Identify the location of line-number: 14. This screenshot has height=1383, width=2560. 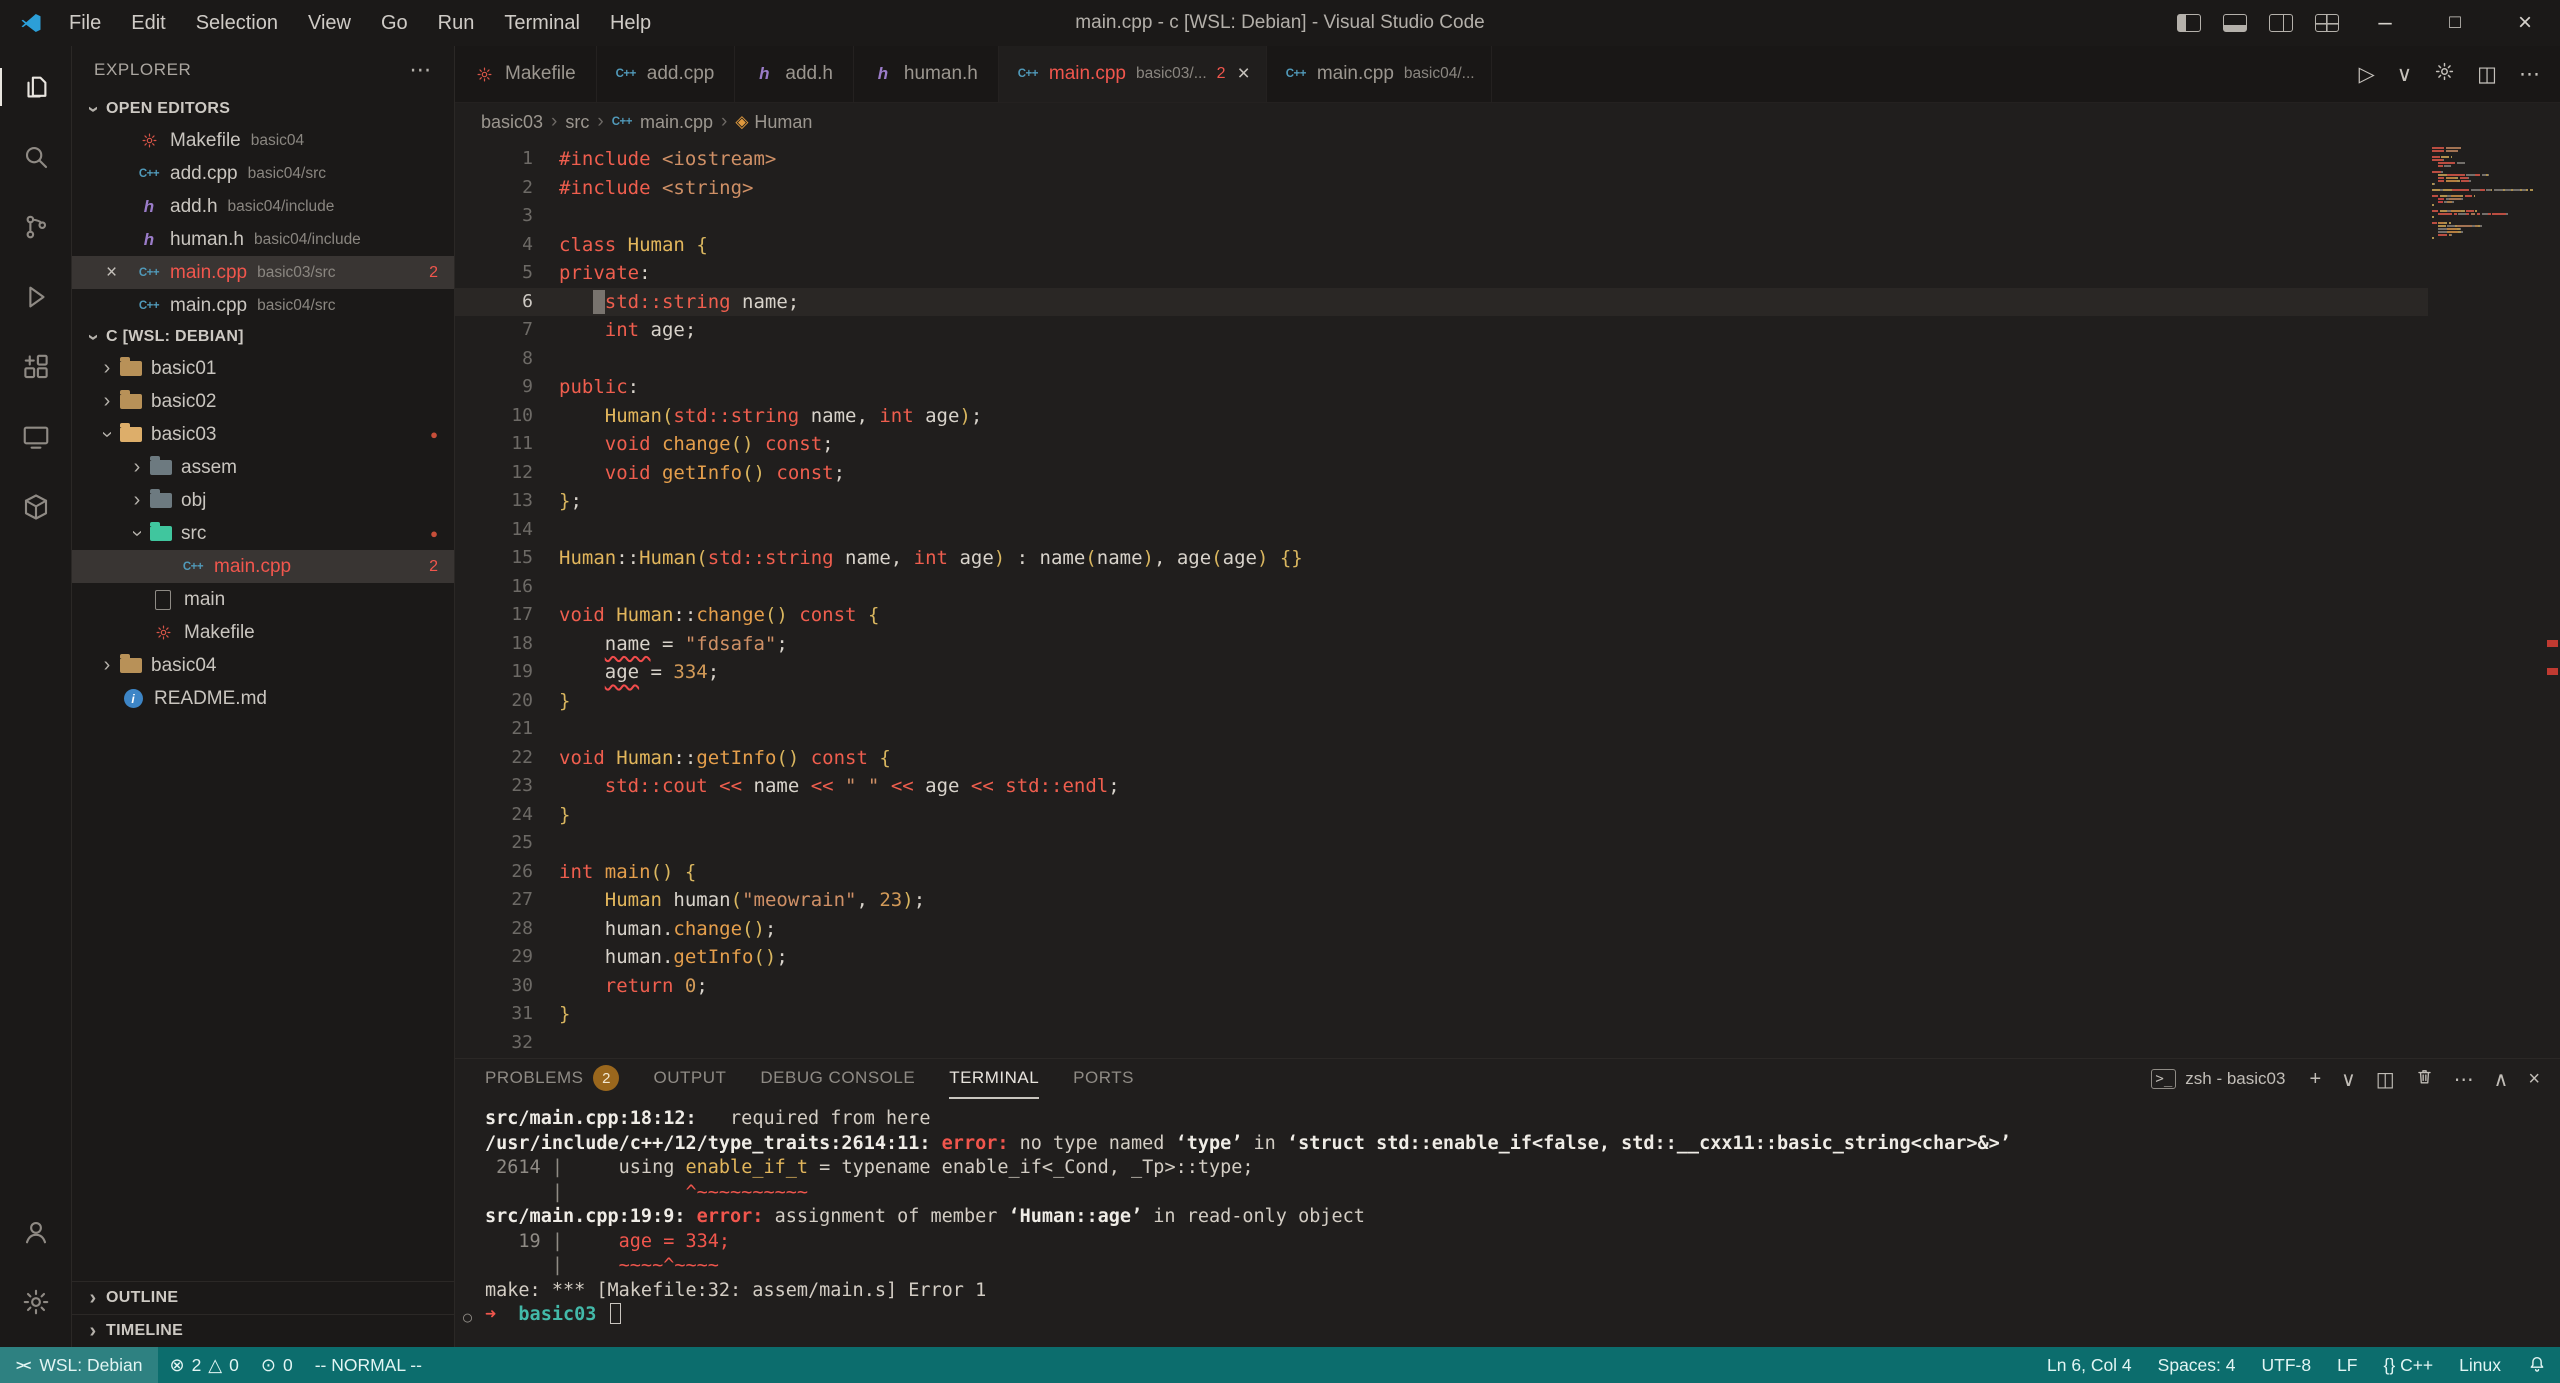
(494, 530).